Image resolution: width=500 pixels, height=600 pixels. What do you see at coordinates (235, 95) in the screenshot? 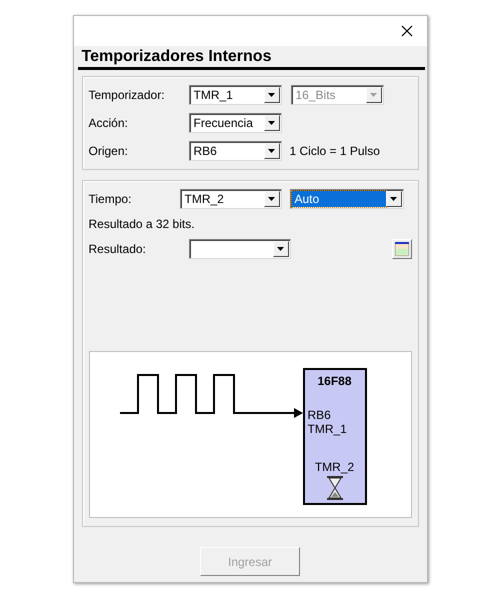
I see `dropdown-field: TMR_1` at bounding box center [235, 95].